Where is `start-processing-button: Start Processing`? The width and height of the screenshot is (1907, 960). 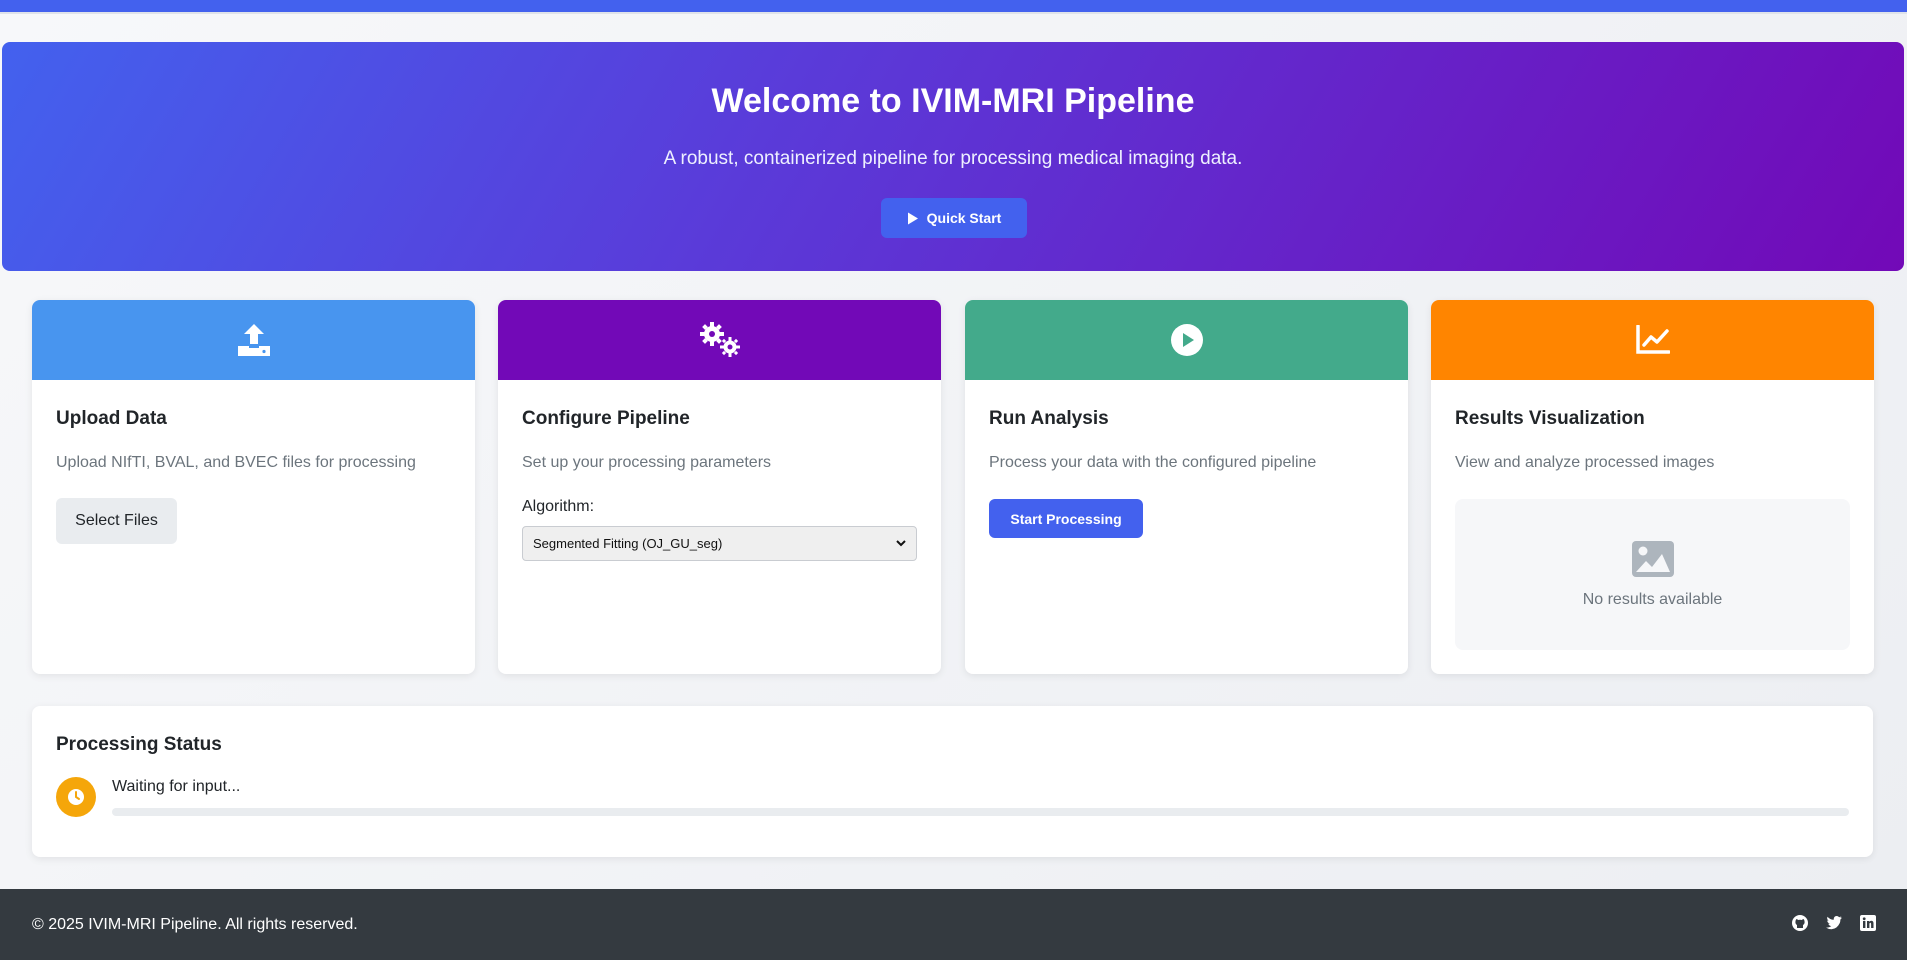
start-processing-button: Start Processing is located at coordinates (1066, 518).